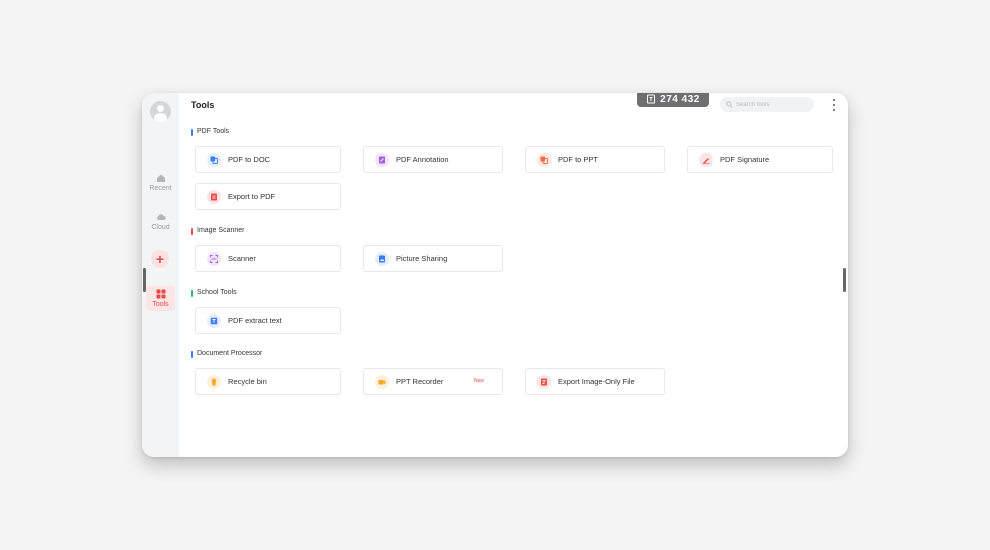 This screenshot has width=990, height=550. I want to click on tool-card-label: PDF extract text, so click(255, 320).